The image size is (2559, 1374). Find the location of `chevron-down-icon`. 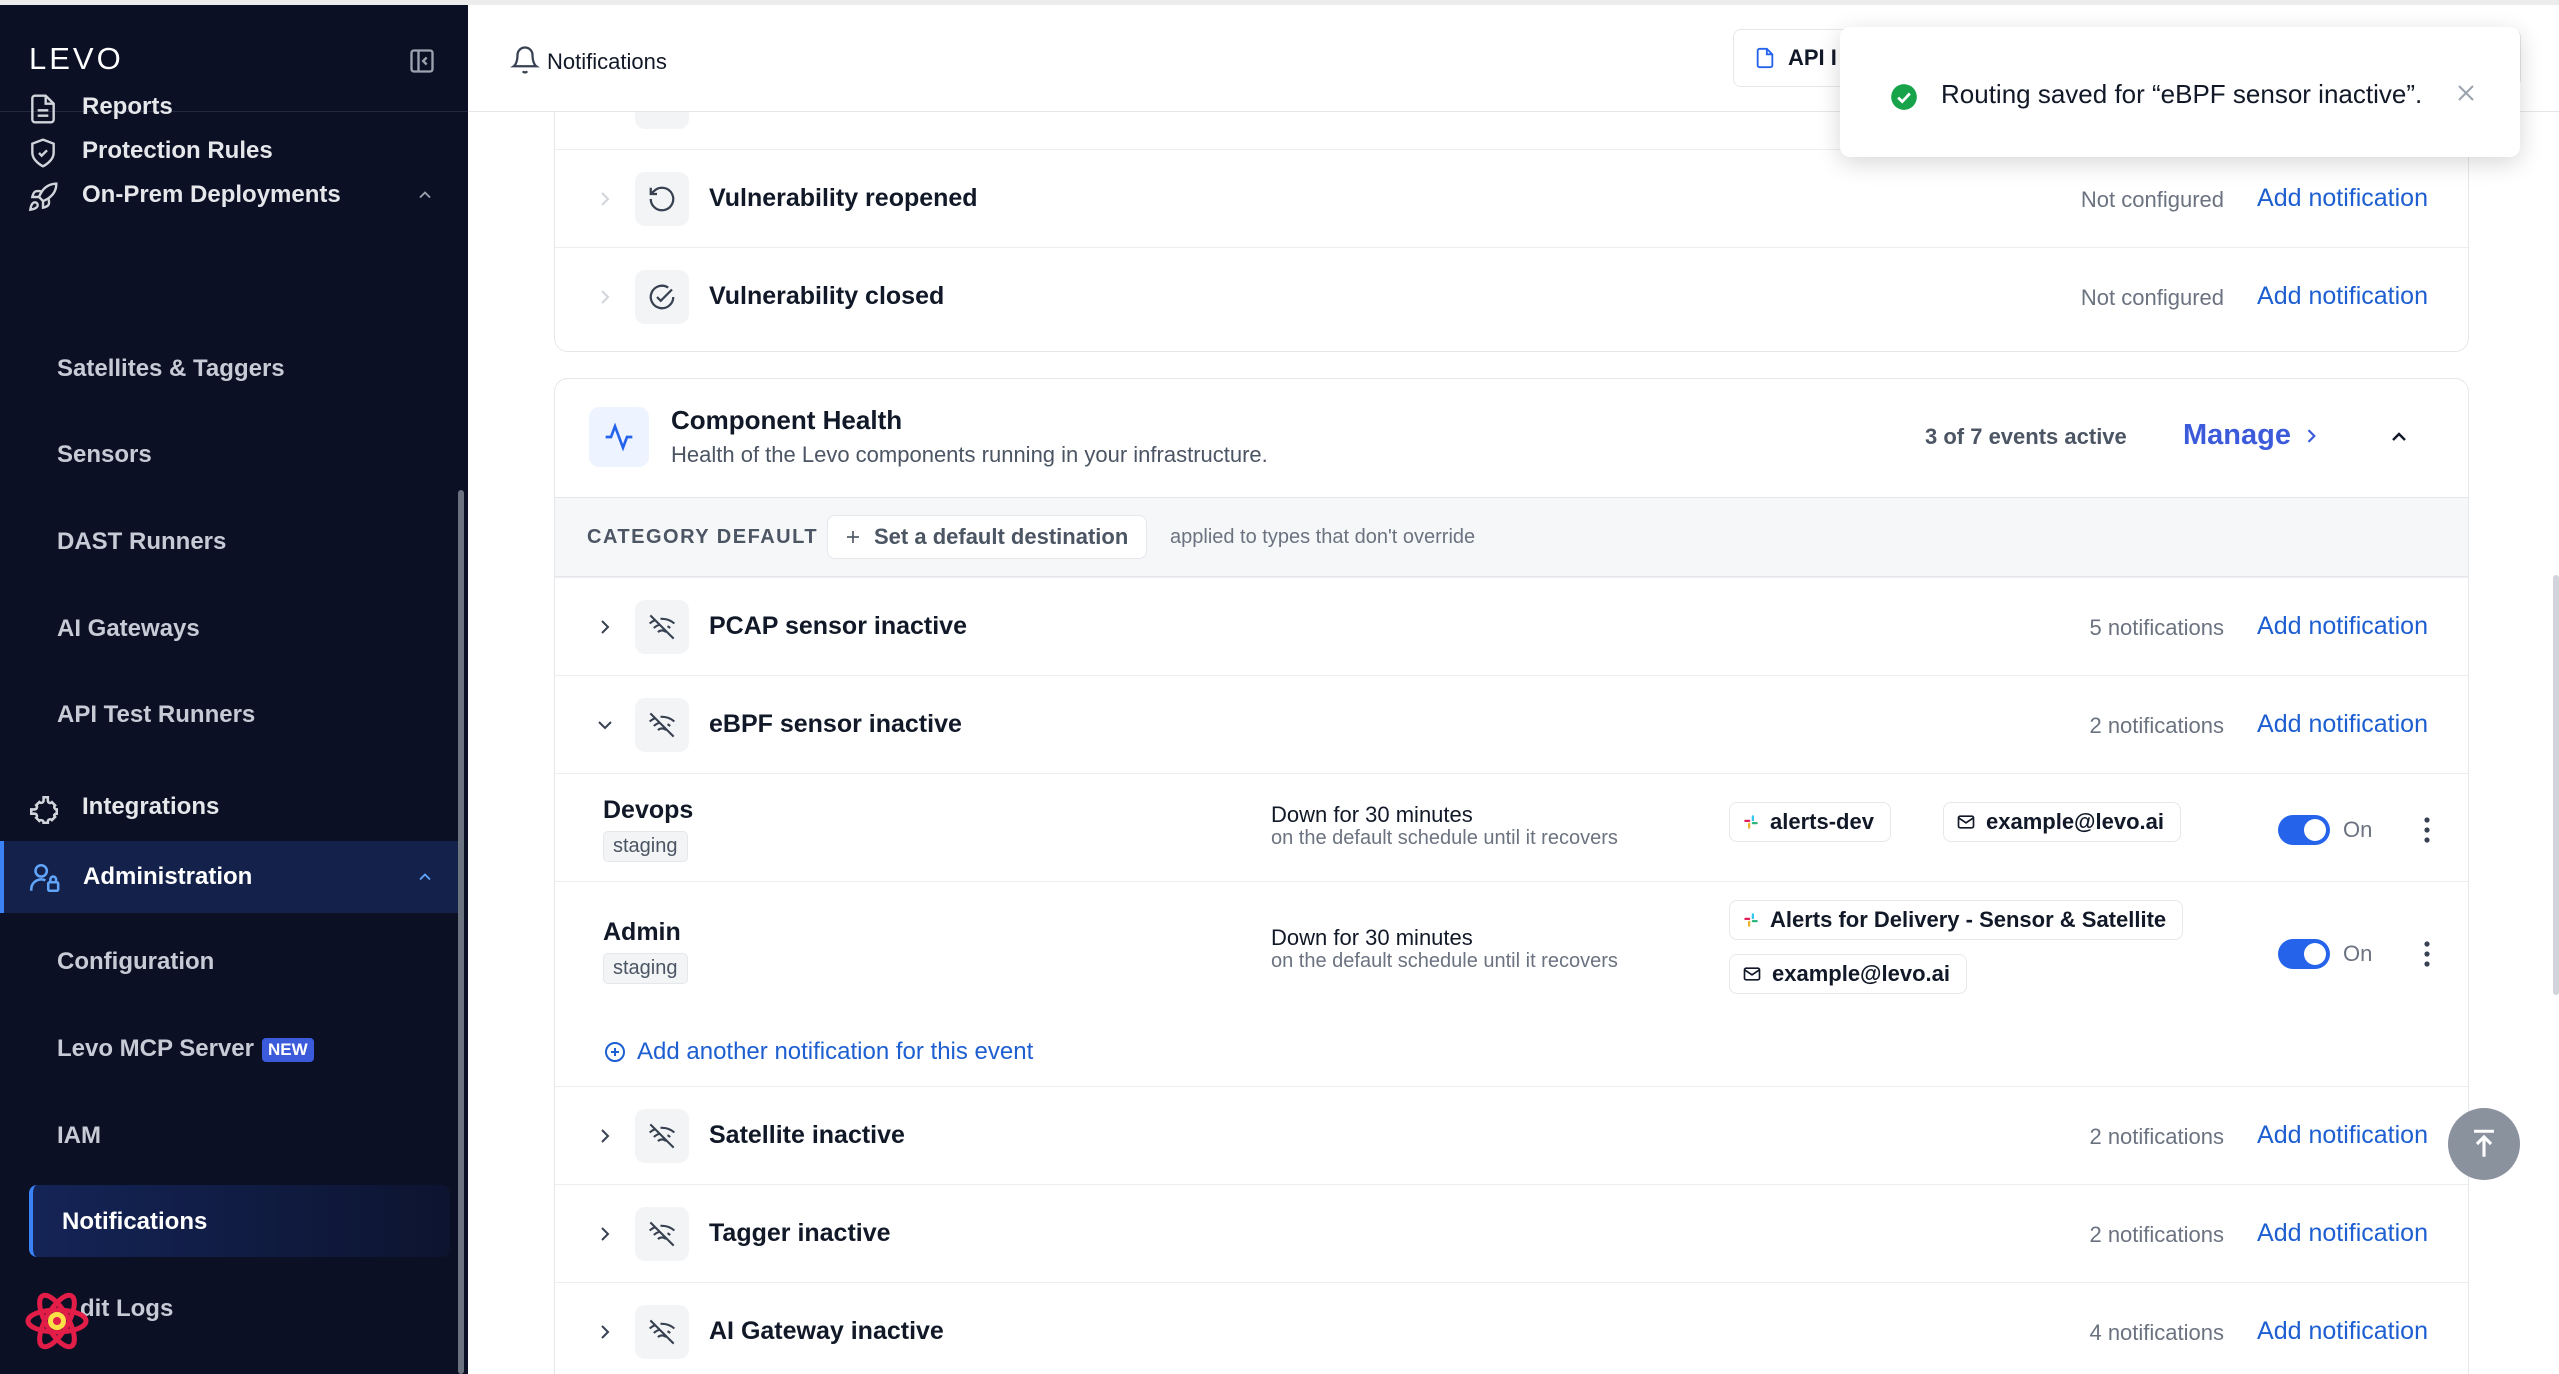

chevron-down-icon is located at coordinates (605, 725).